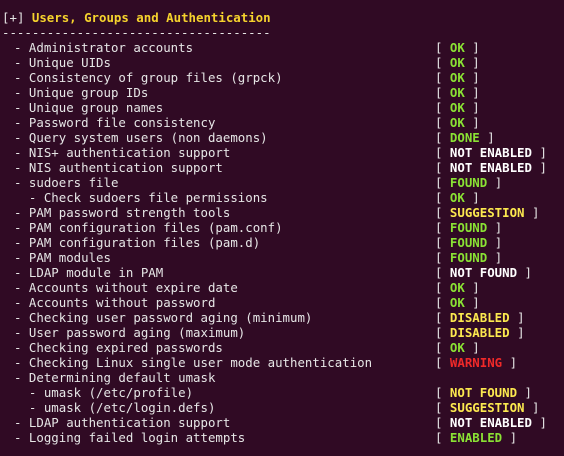 The width and height of the screenshot is (564, 456). What do you see at coordinates (283, 407) in the screenshot?
I see `check-row: - umask (/etc/login.defs) [ SUGGESTION ]` at bounding box center [283, 407].